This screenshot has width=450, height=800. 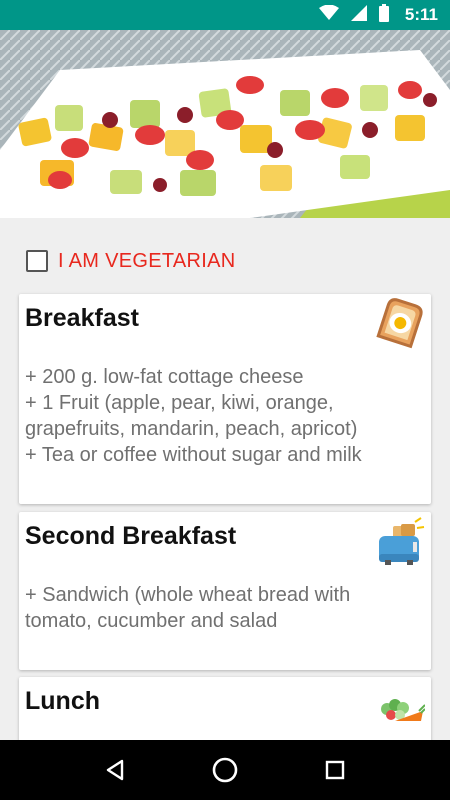 I want to click on vegetarian-checkbox, so click(x=37, y=261).